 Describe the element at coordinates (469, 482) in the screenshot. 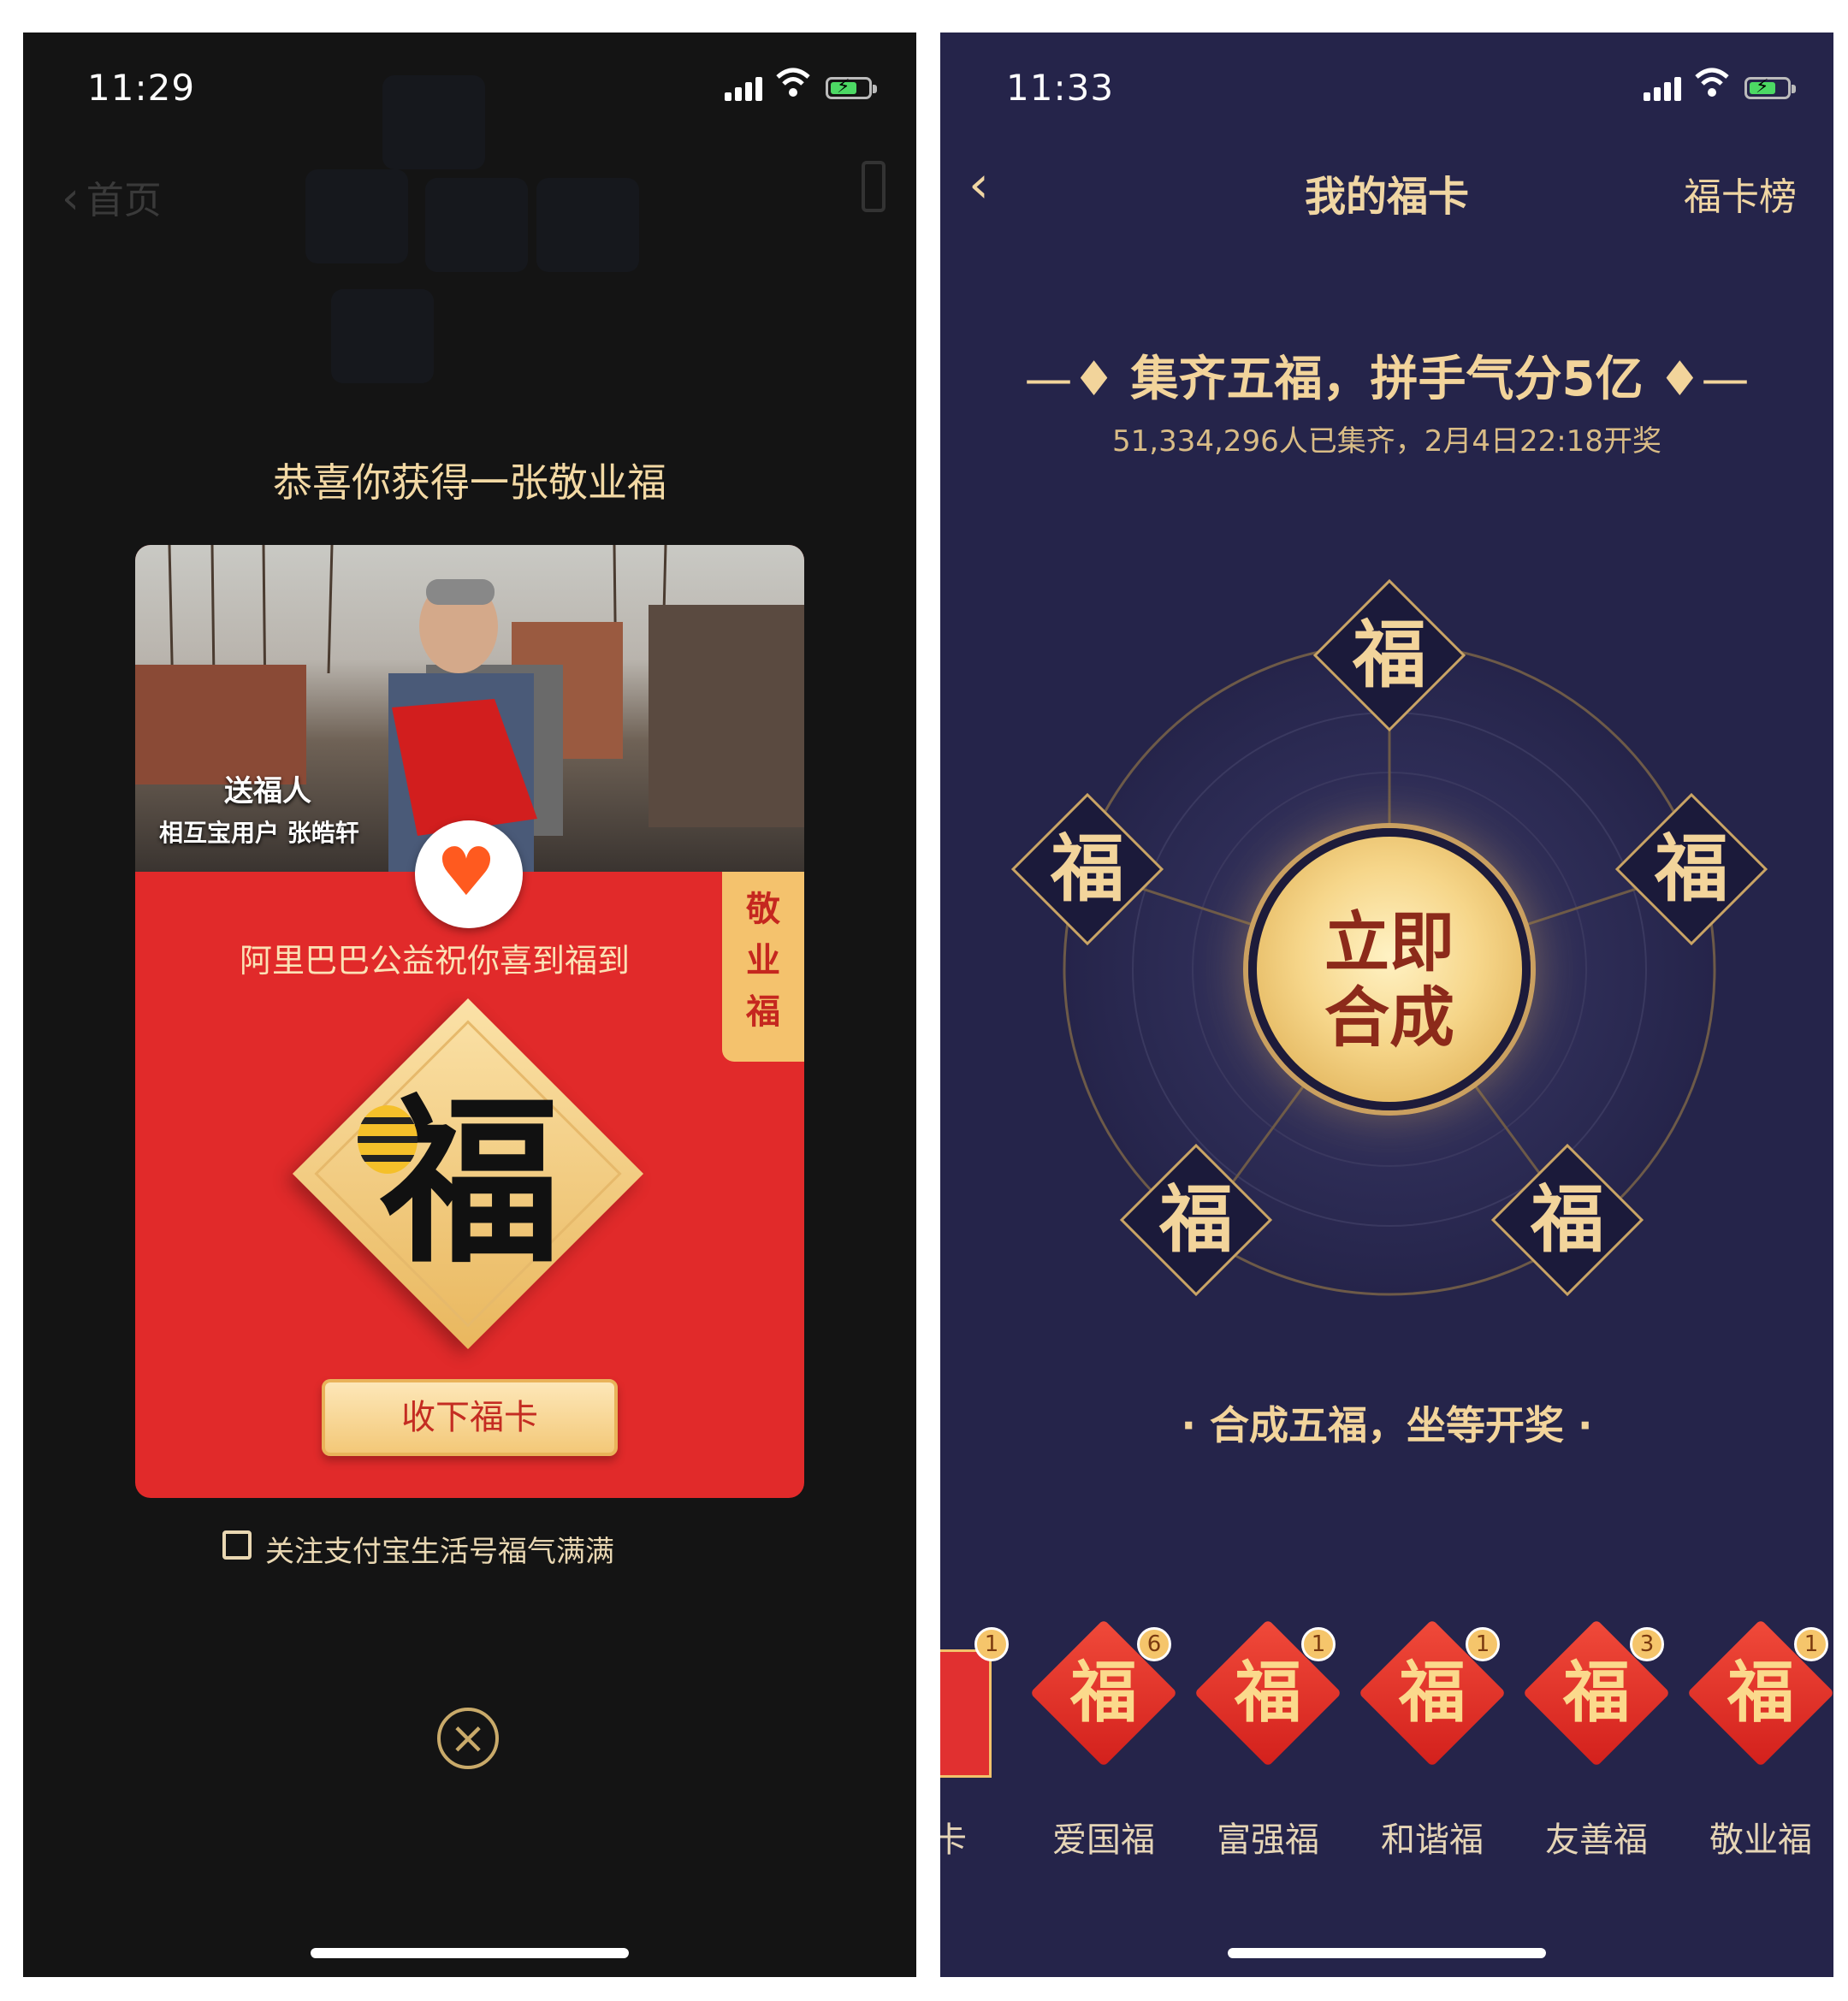

I see `congrats-text: 恭喜你获得一张敬业福` at that location.